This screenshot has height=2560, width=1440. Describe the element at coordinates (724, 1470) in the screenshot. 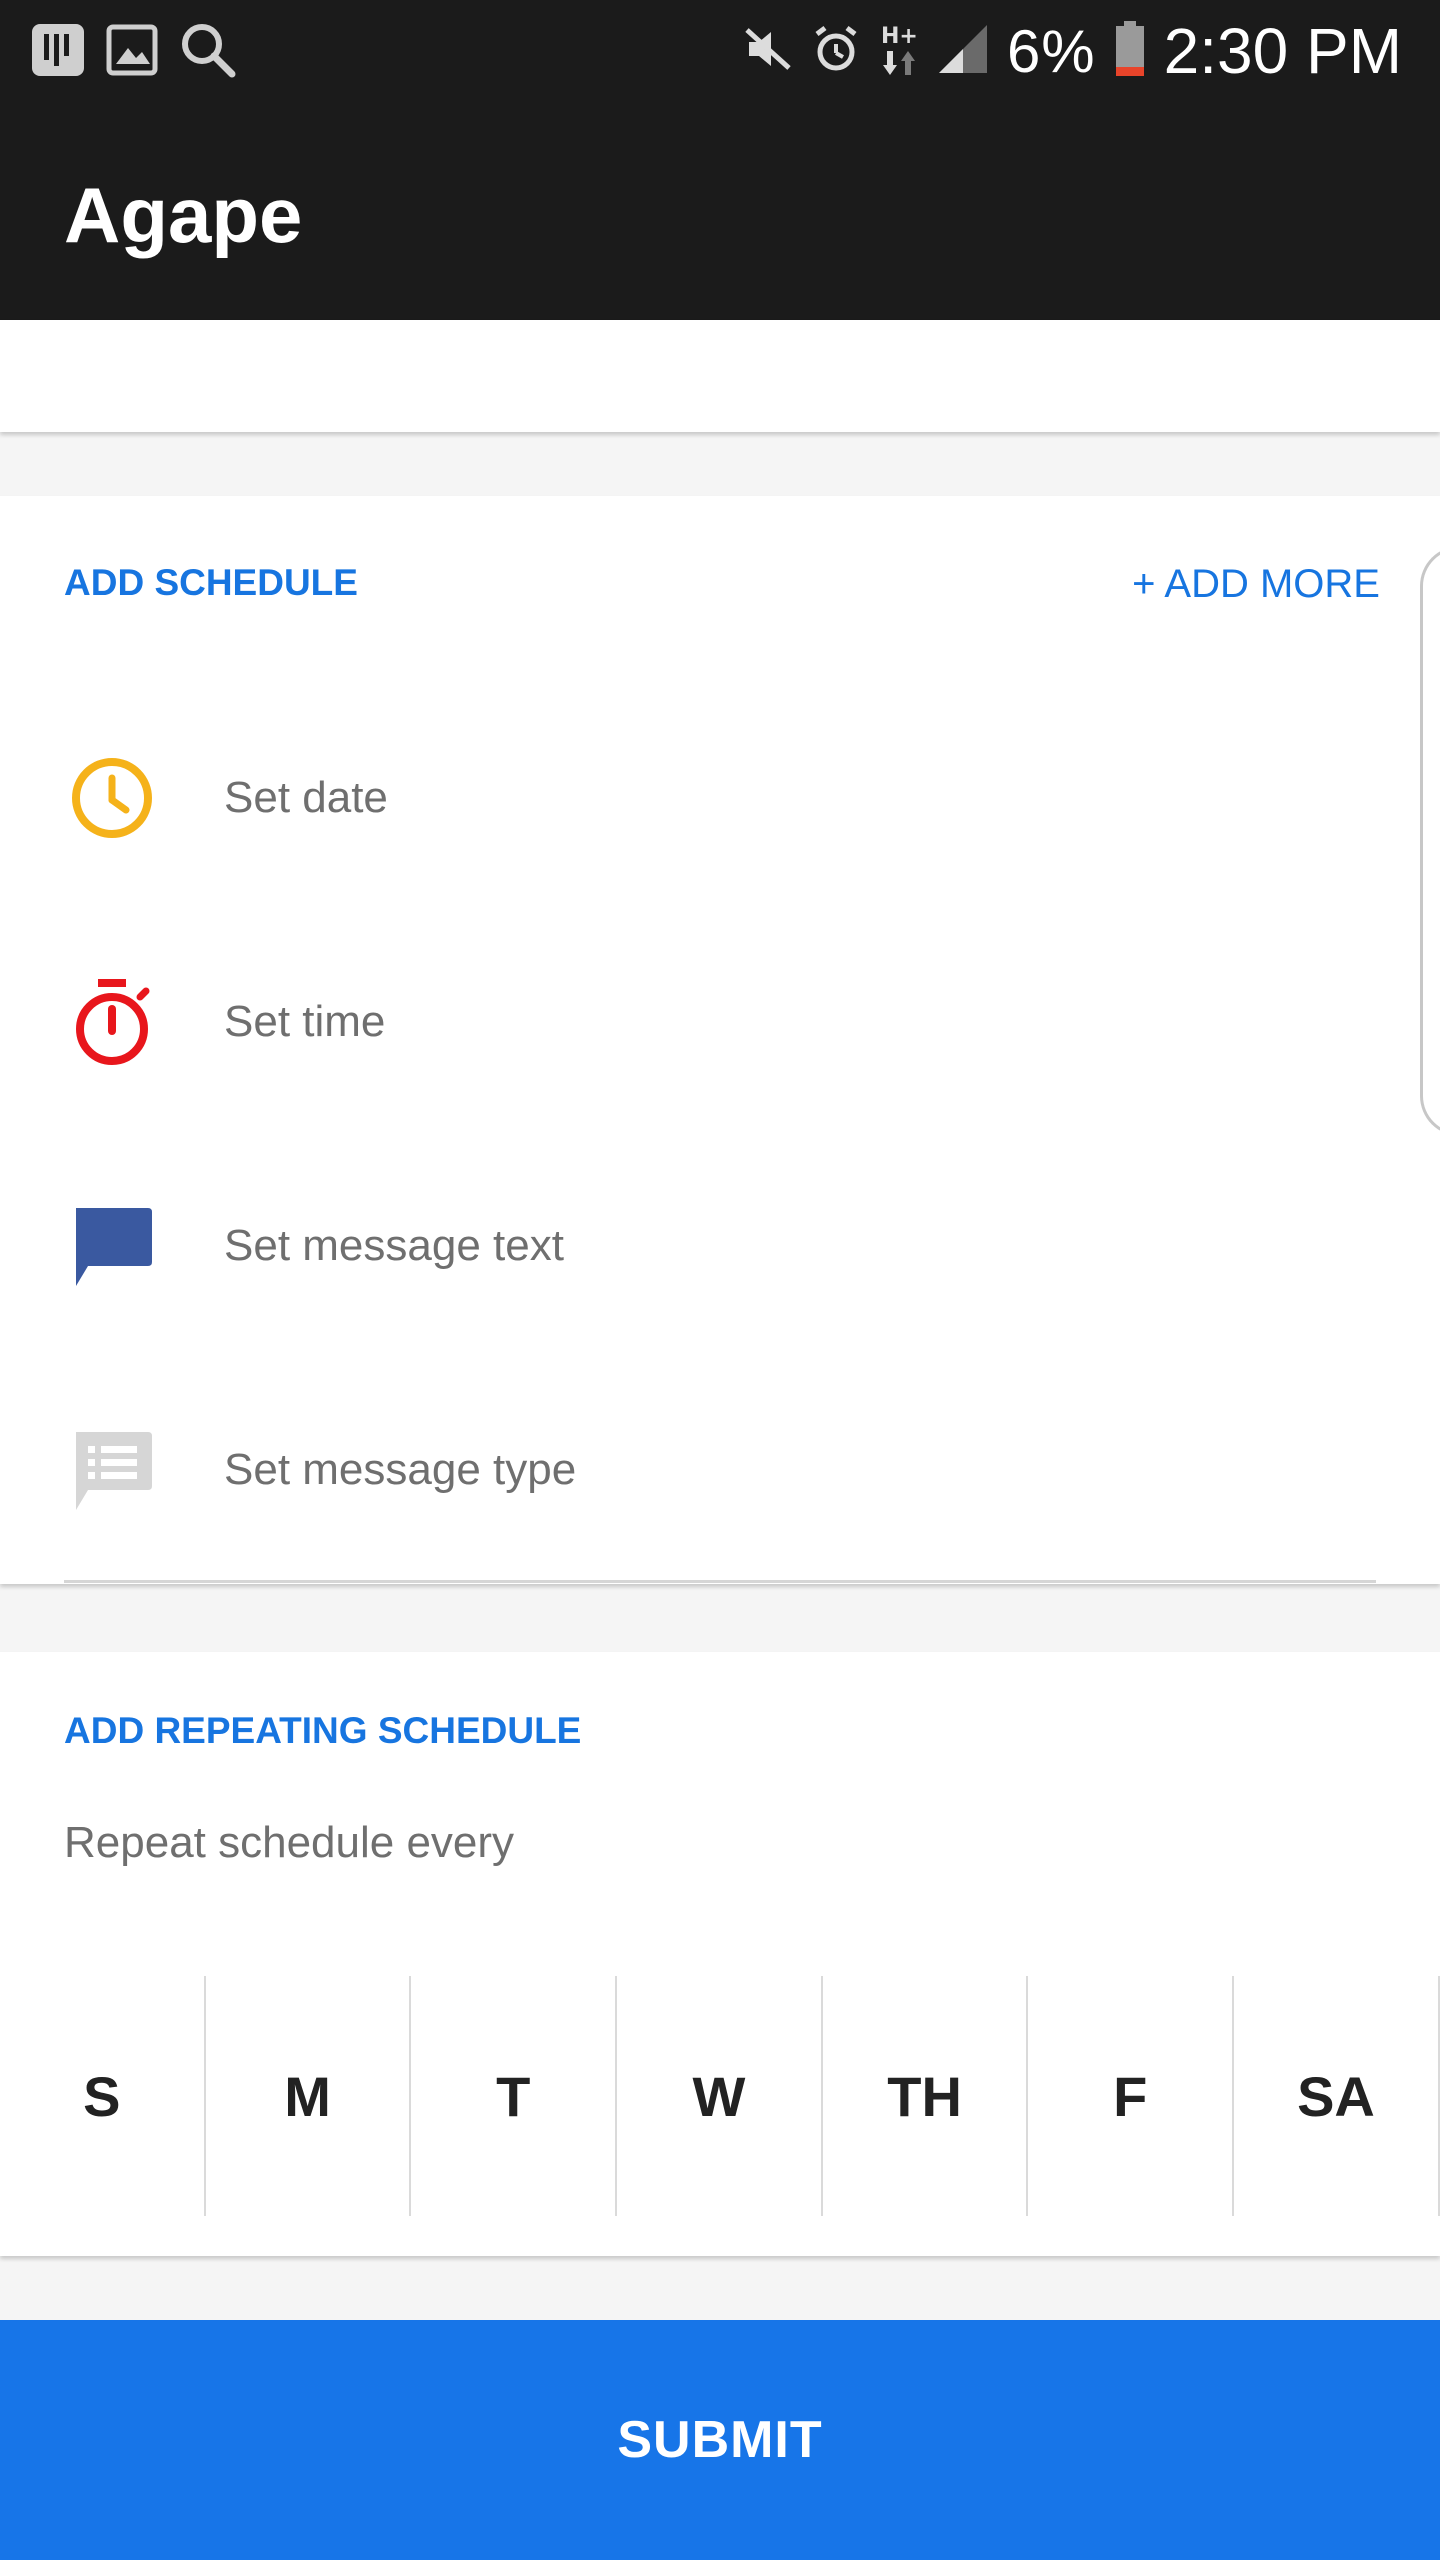

I see `set-message-type-row: Set message type` at that location.